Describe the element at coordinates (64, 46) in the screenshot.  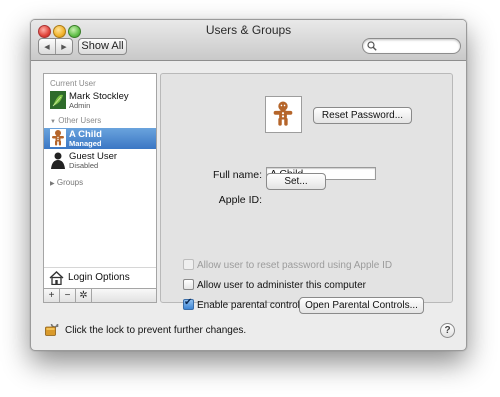
I see `forward-arrow-icon: ▶` at that location.